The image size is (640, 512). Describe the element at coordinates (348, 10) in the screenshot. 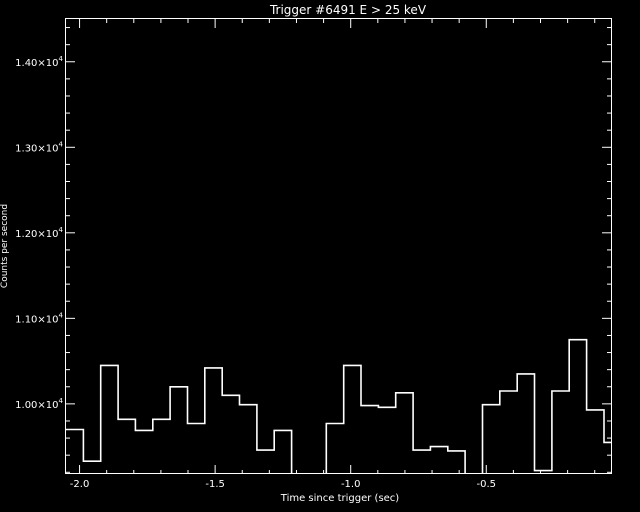

I see `chart-title: Trigger #6491 E > 25 keV` at that location.